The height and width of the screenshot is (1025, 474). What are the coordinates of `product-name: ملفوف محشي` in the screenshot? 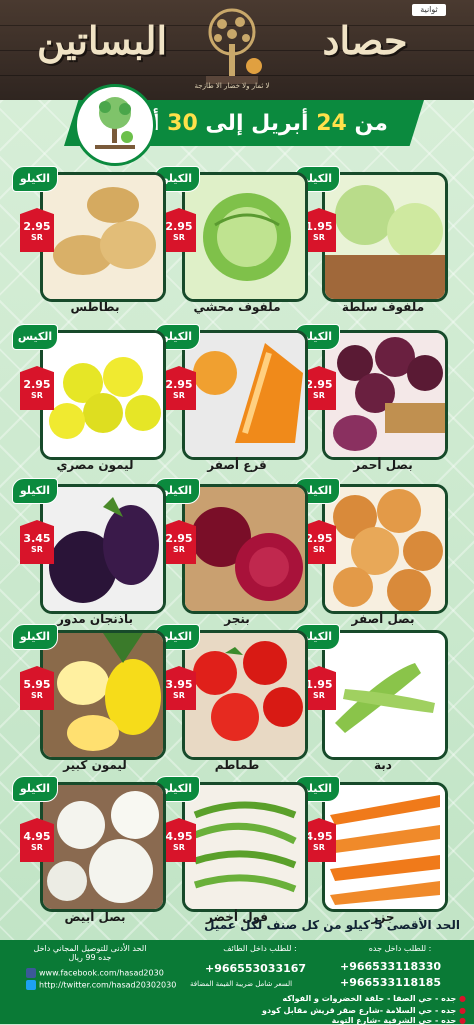 It's located at (237, 307).